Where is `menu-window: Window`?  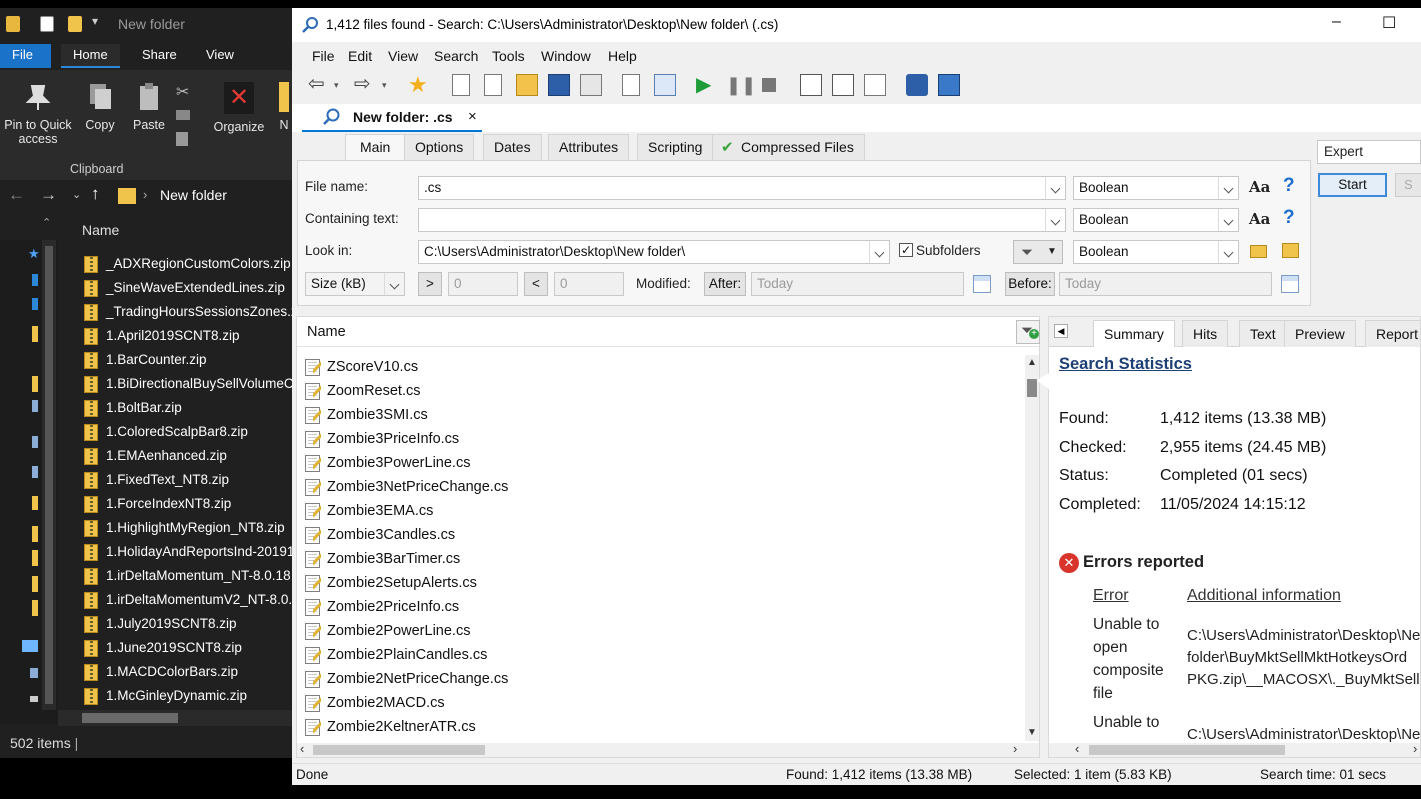 menu-window: Window is located at coordinates (566, 56).